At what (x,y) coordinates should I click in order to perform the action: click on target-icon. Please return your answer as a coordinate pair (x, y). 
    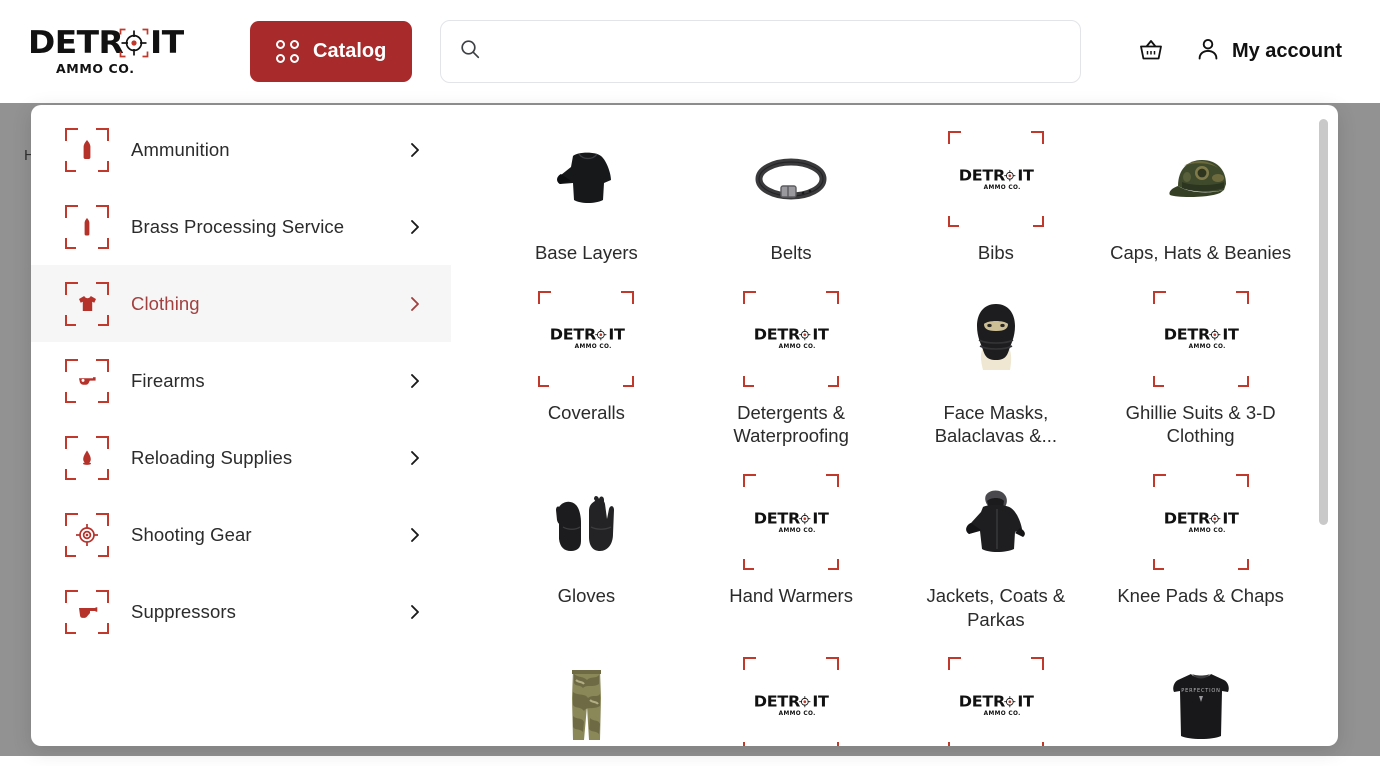
    Looking at the image, I should click on (87, 534).